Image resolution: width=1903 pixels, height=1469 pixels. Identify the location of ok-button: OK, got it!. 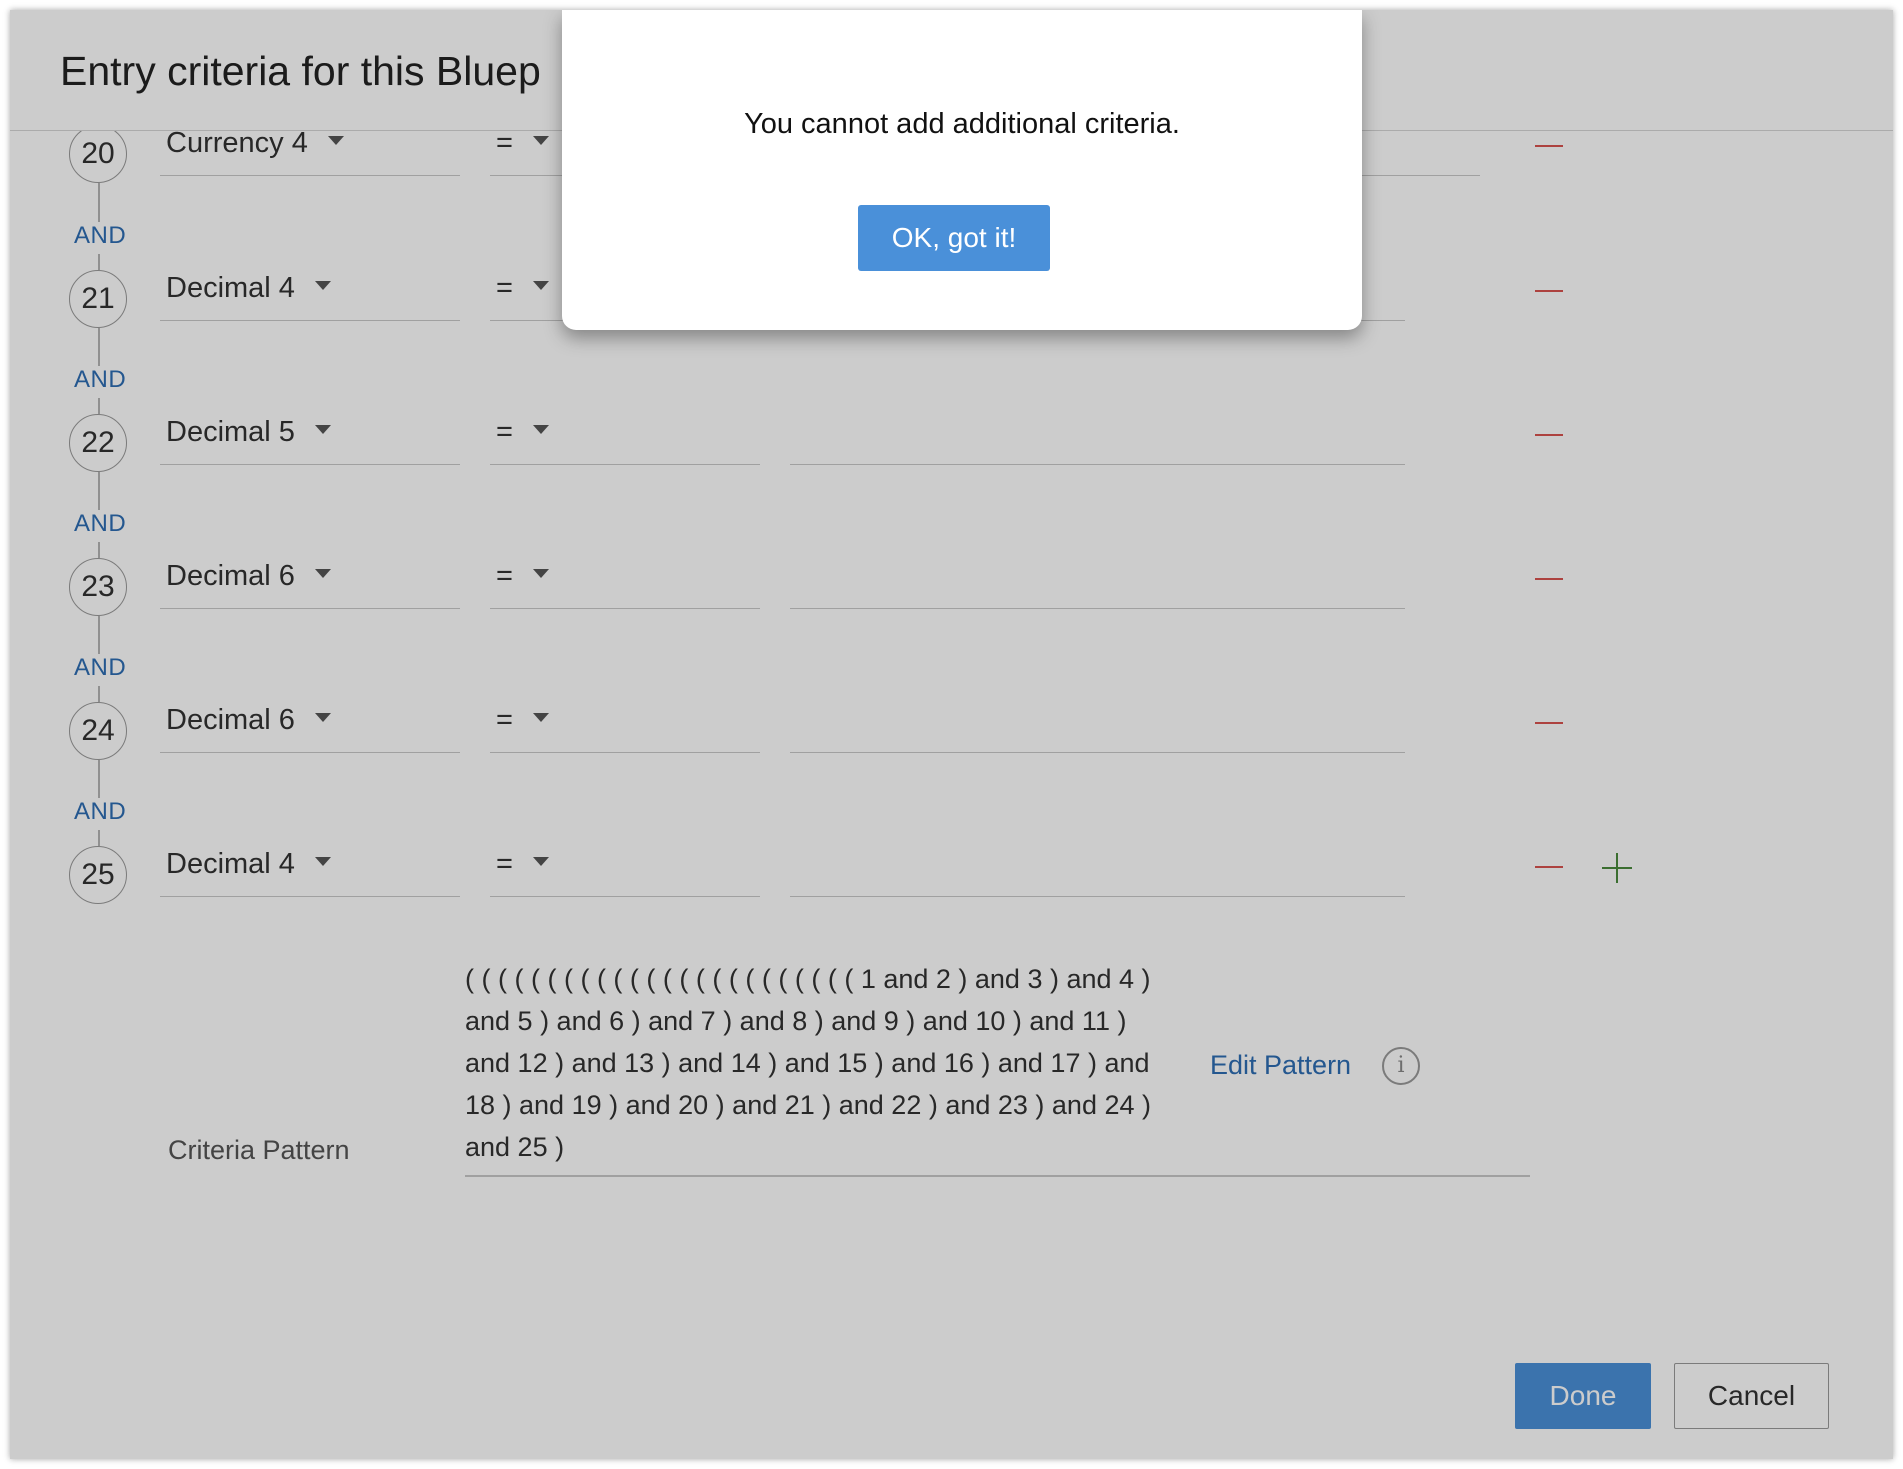
(954, 238).